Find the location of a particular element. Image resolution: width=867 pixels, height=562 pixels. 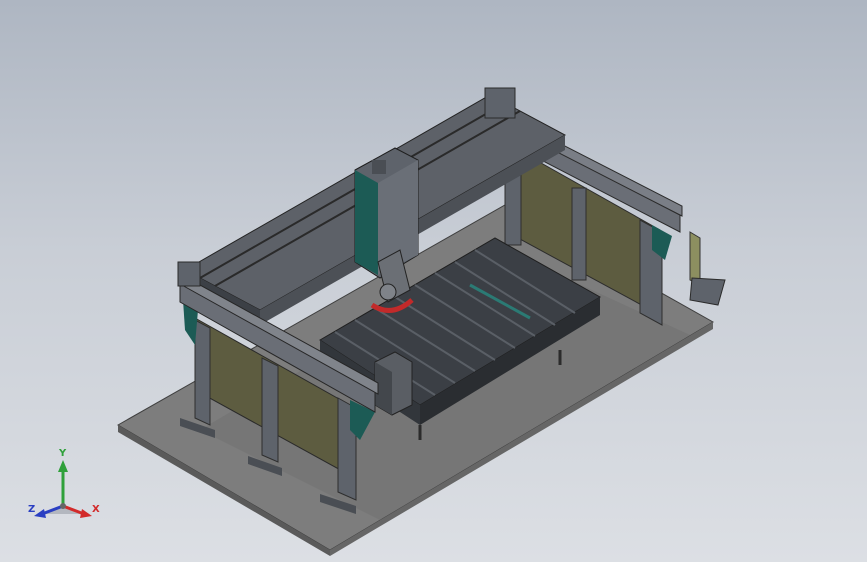

x-axis-arrow is located at coordinates (86, 513).